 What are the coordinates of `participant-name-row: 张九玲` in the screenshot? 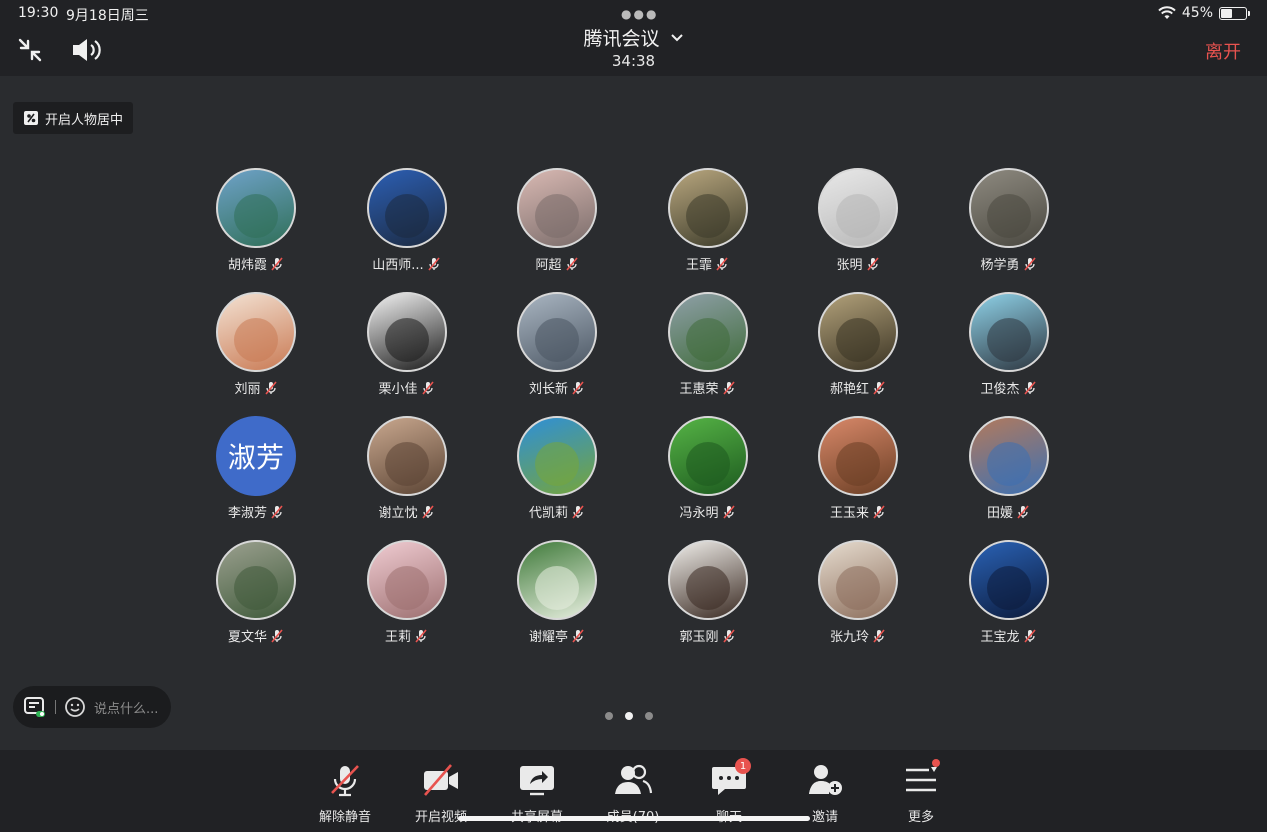 It's located at (858, 635).